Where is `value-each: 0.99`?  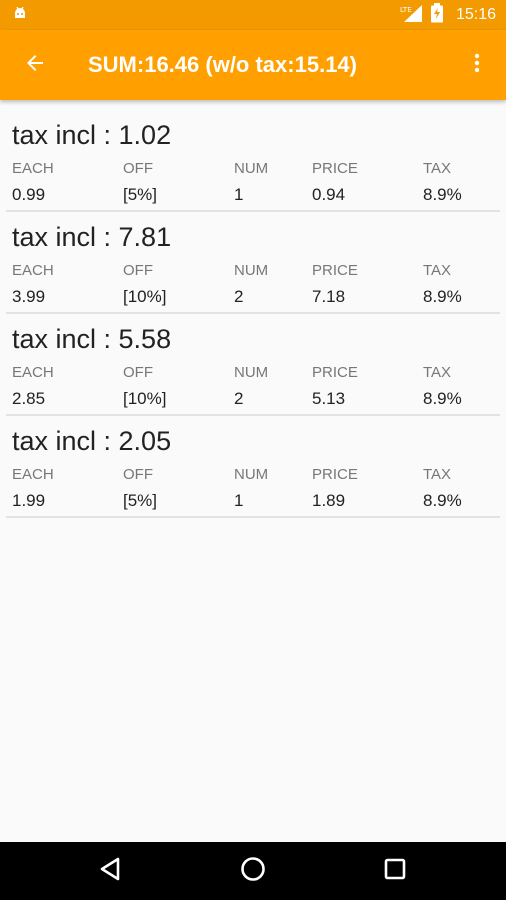 value-each: 0.99 is located at coordinates (29, 194).